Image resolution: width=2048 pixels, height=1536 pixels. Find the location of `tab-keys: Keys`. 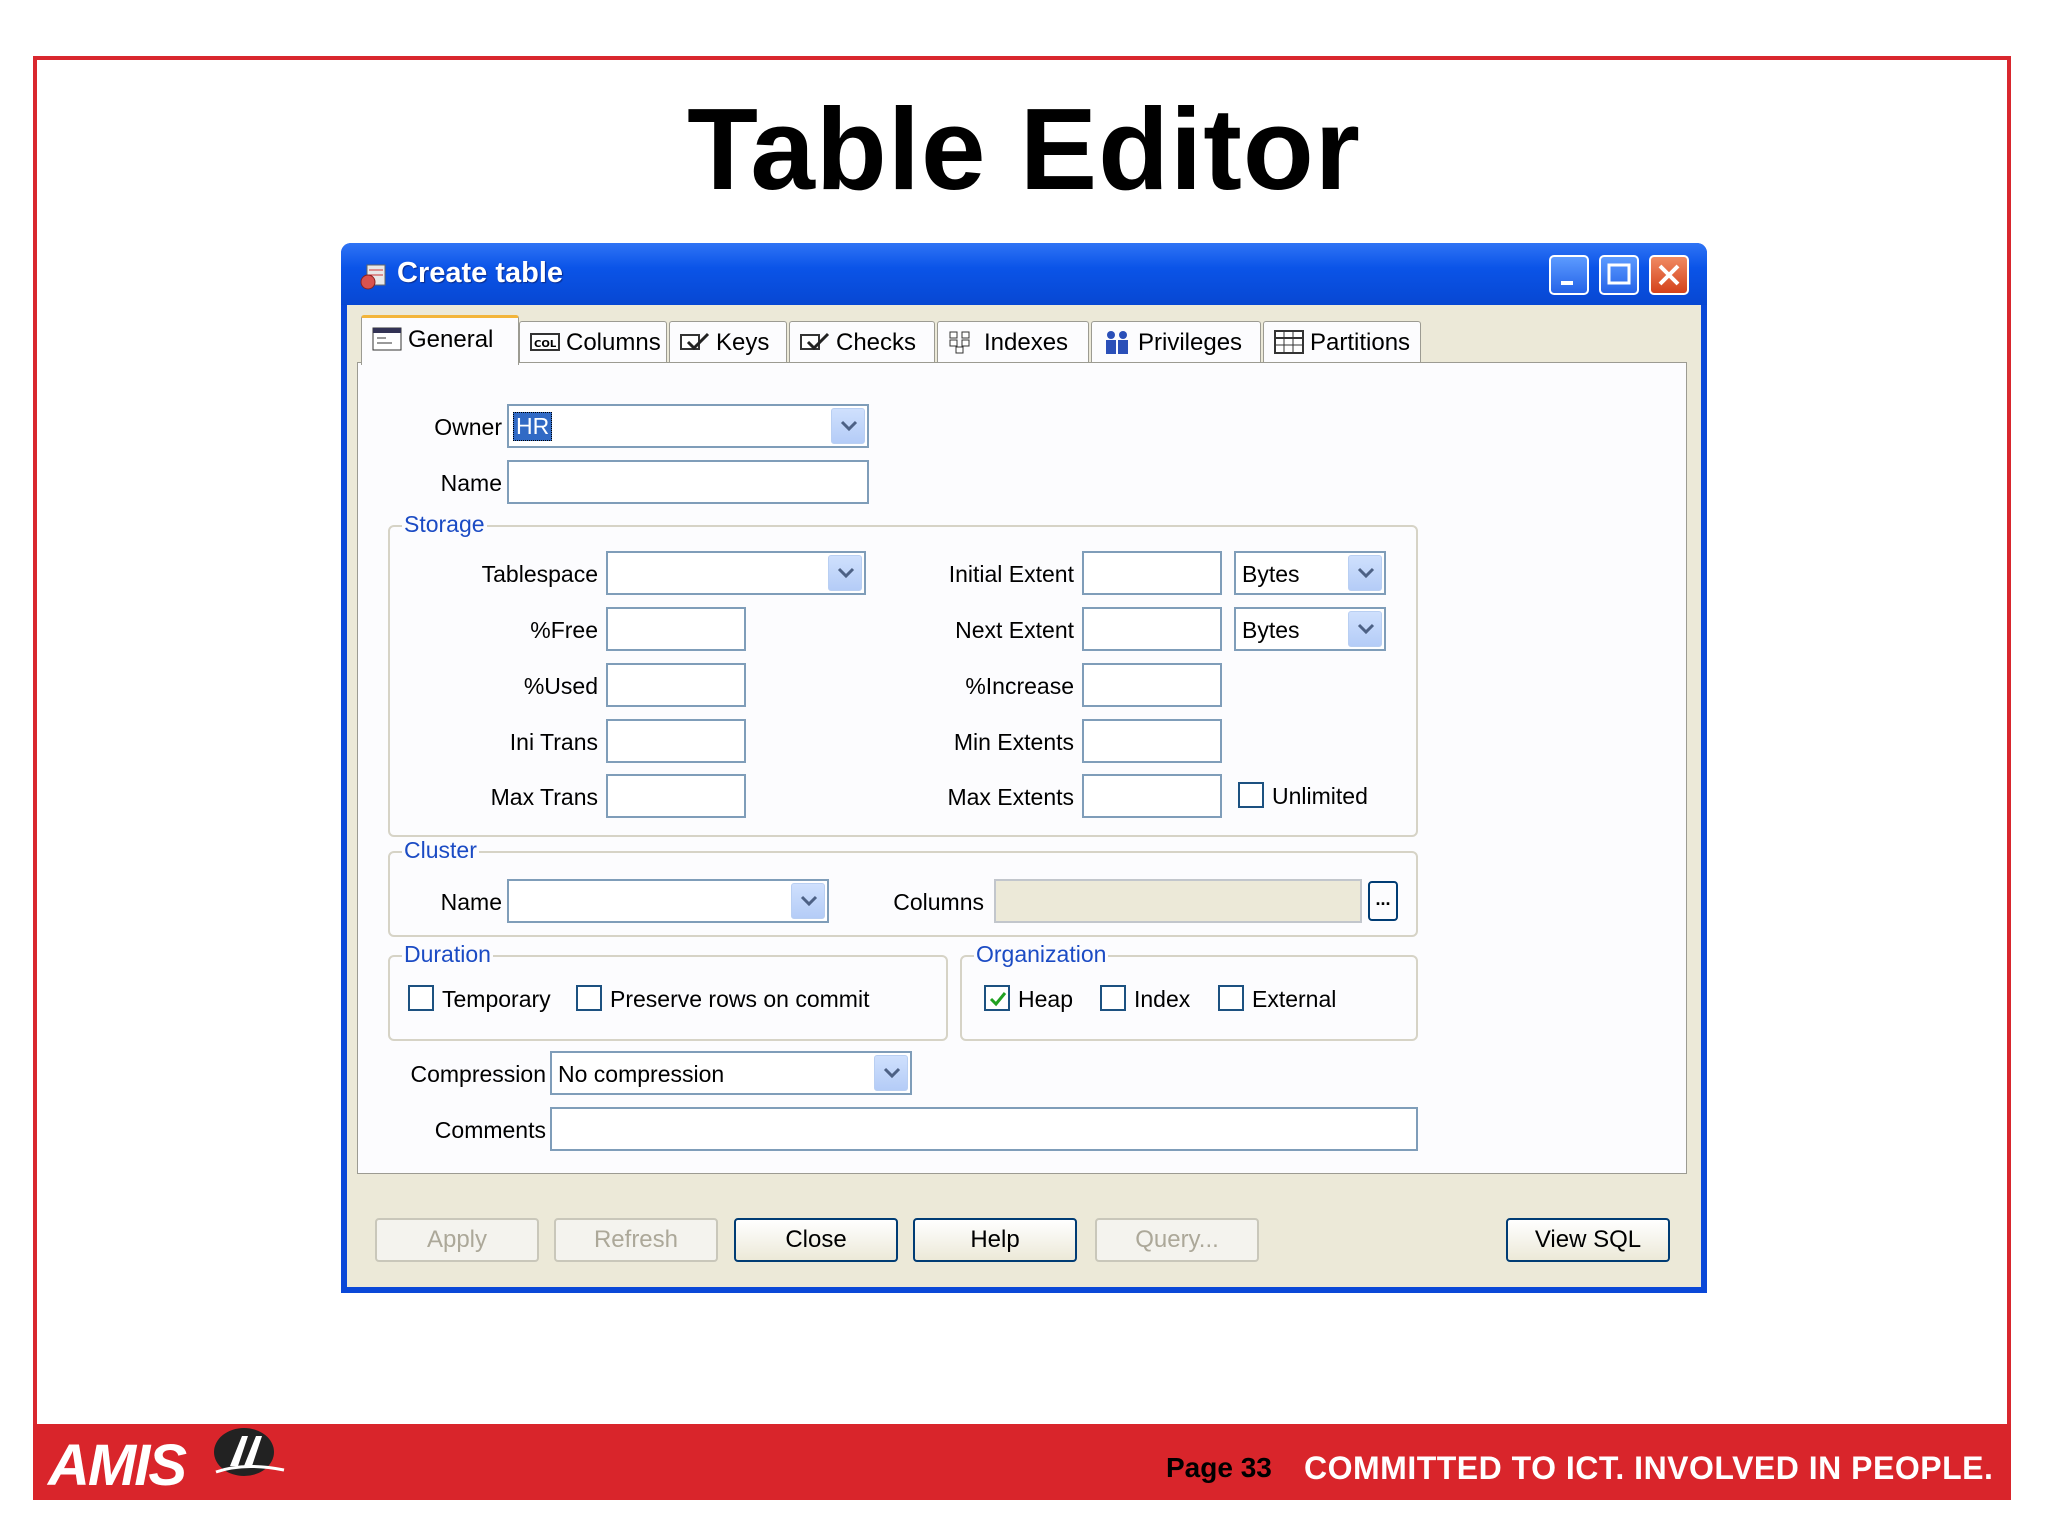

tab-keys: Keys is located at coordinates (728, 342).